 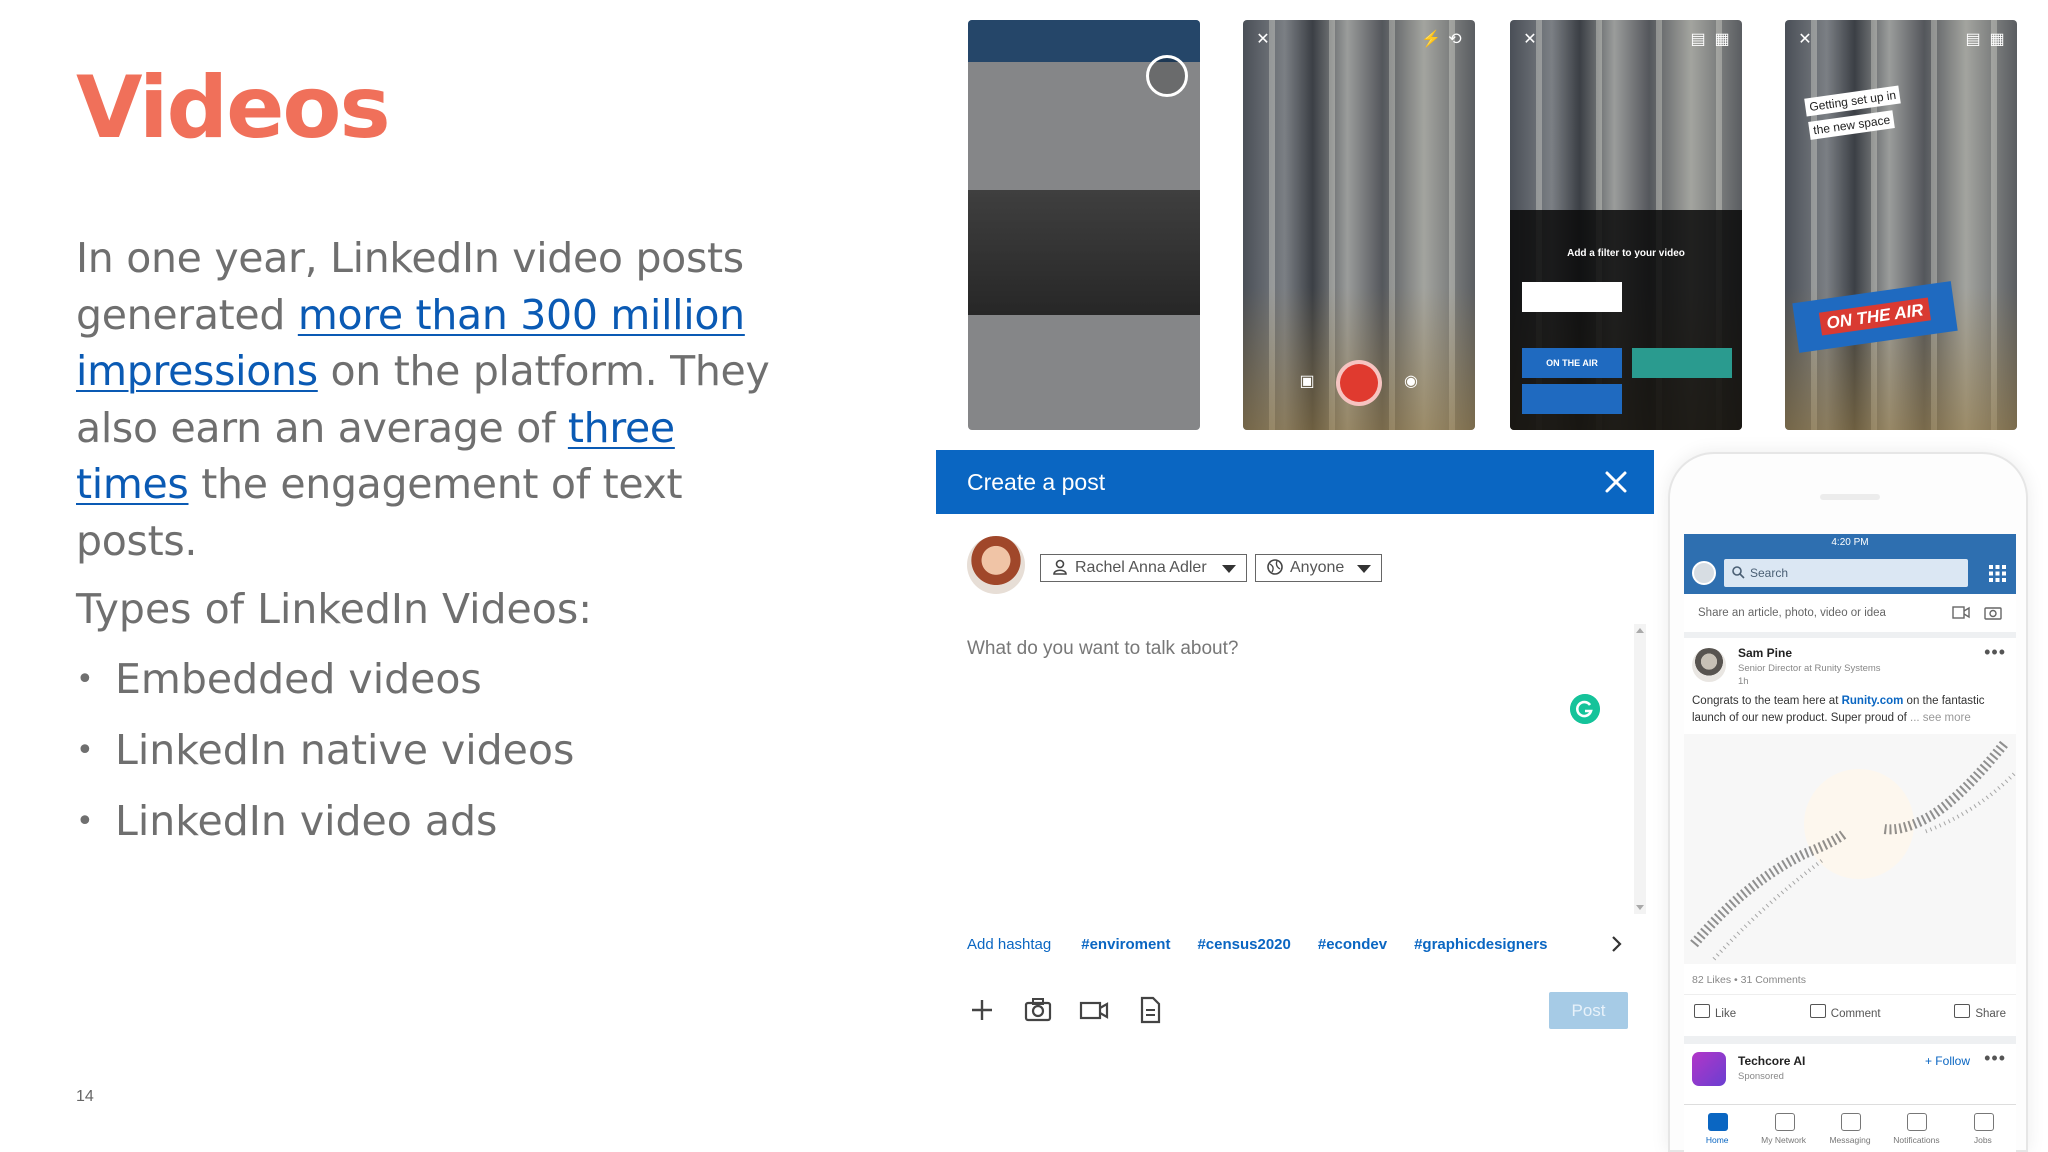 What do you see at coordinates (1307, 382) in the screenshot?
I see `gallery-icon: ▣` at bounding box center [1307, 382].